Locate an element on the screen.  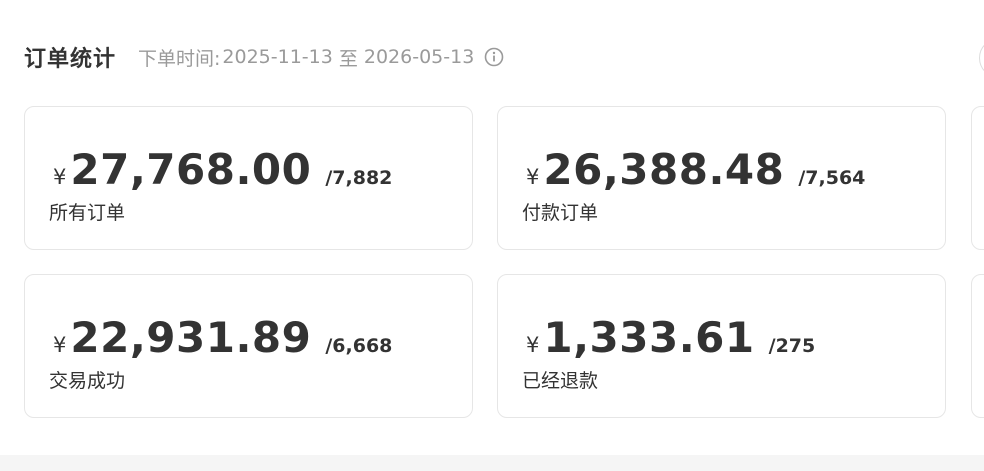
stats-header: 订单统计 下单时间: 2025-11-13 至 2026-05-13 is located at coordinates (264, 57).